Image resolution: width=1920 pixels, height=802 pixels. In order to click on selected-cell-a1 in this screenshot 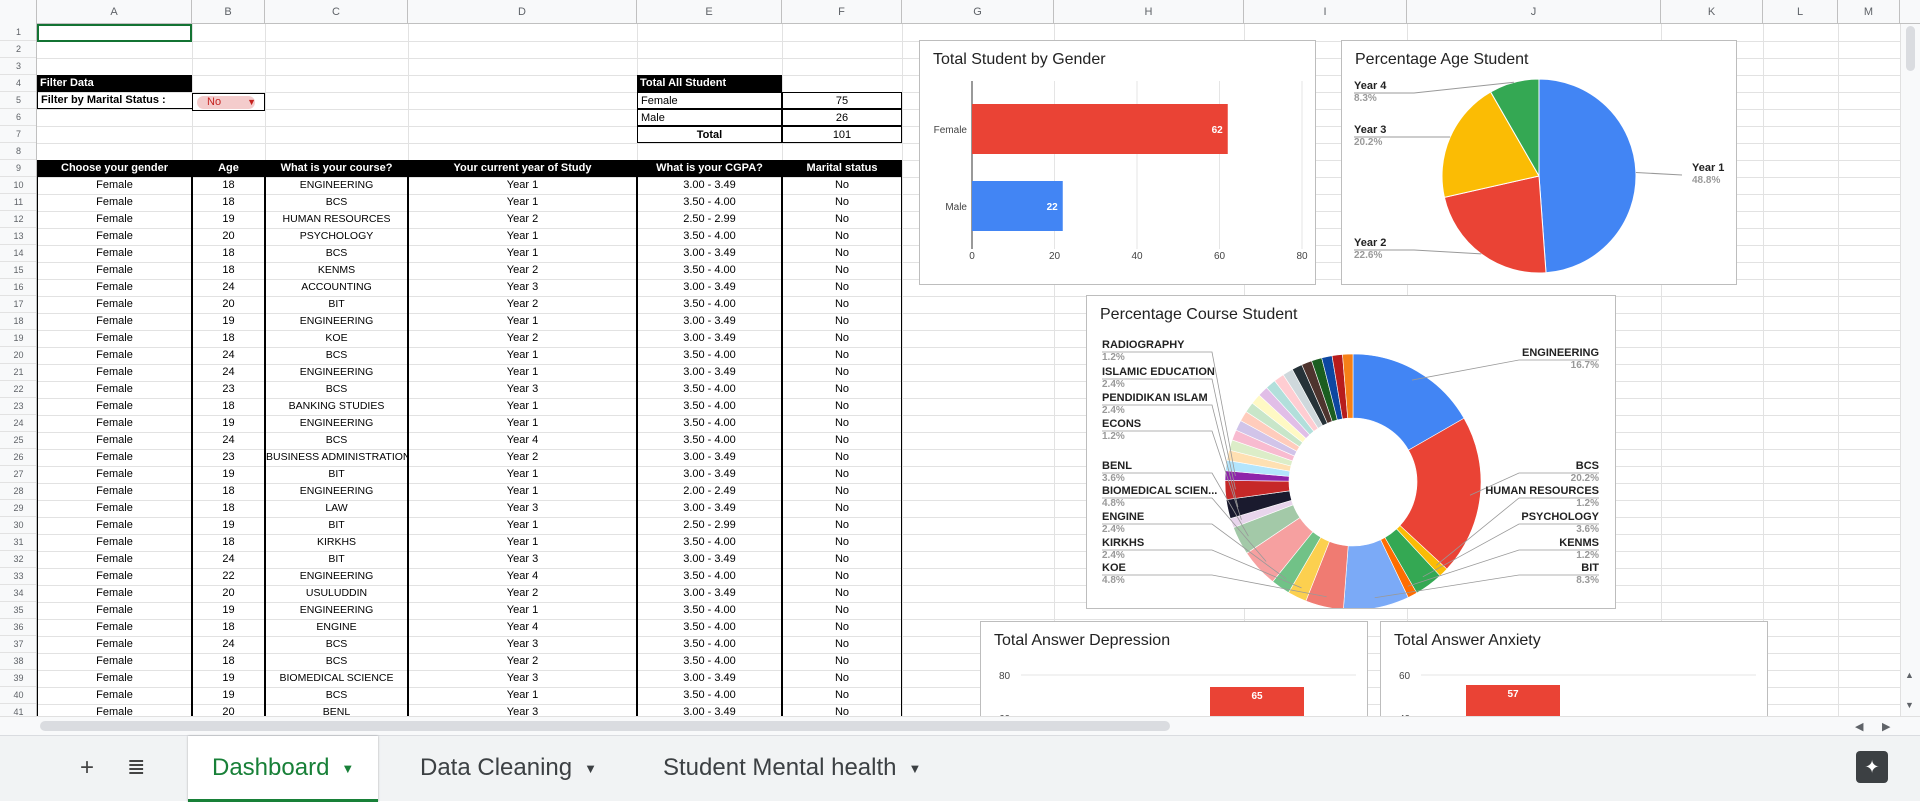, I will do `click(114, 33)`.